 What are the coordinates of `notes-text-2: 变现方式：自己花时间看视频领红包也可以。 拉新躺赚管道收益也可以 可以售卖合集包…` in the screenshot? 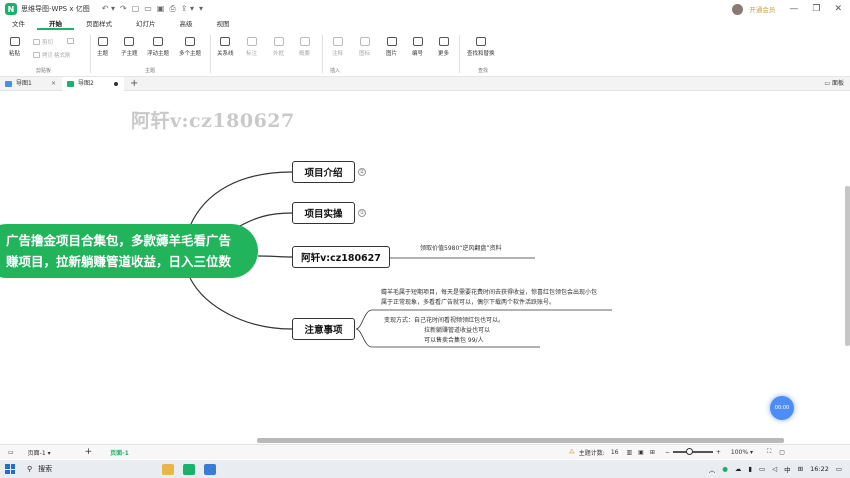 It's located at (444, 331).